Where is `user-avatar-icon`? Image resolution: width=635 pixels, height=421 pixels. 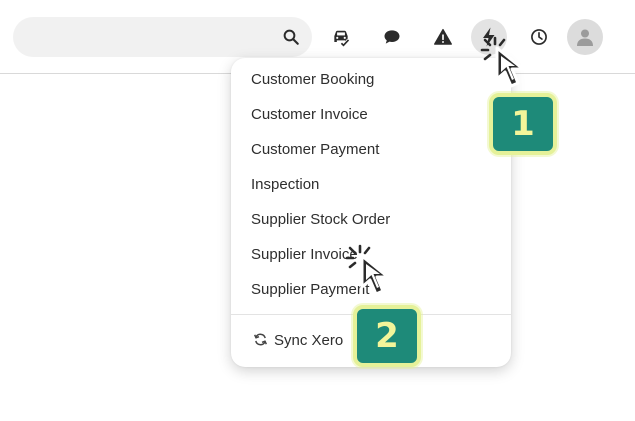 user-avatar-icon is located at coordinates (585, 37).